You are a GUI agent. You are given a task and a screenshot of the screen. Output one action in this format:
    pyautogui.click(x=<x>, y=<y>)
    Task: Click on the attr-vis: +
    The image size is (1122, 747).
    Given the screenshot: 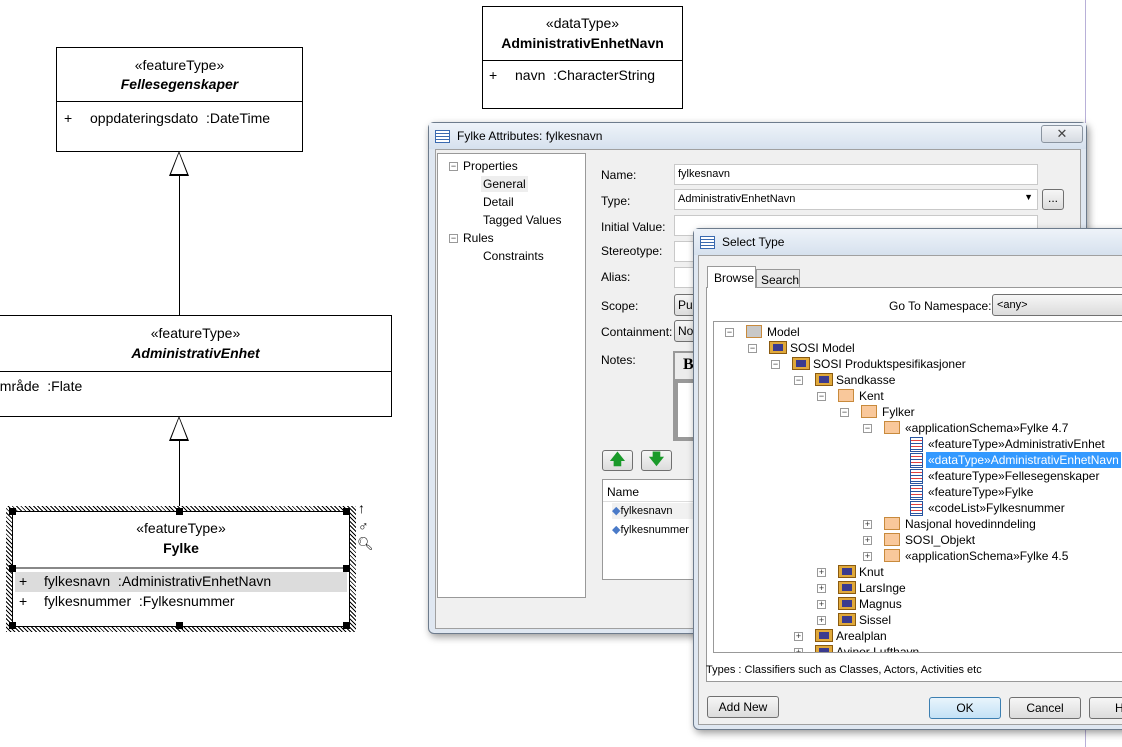 What is the action you would take?
    pyautogui.click(x=493, y=75)
    